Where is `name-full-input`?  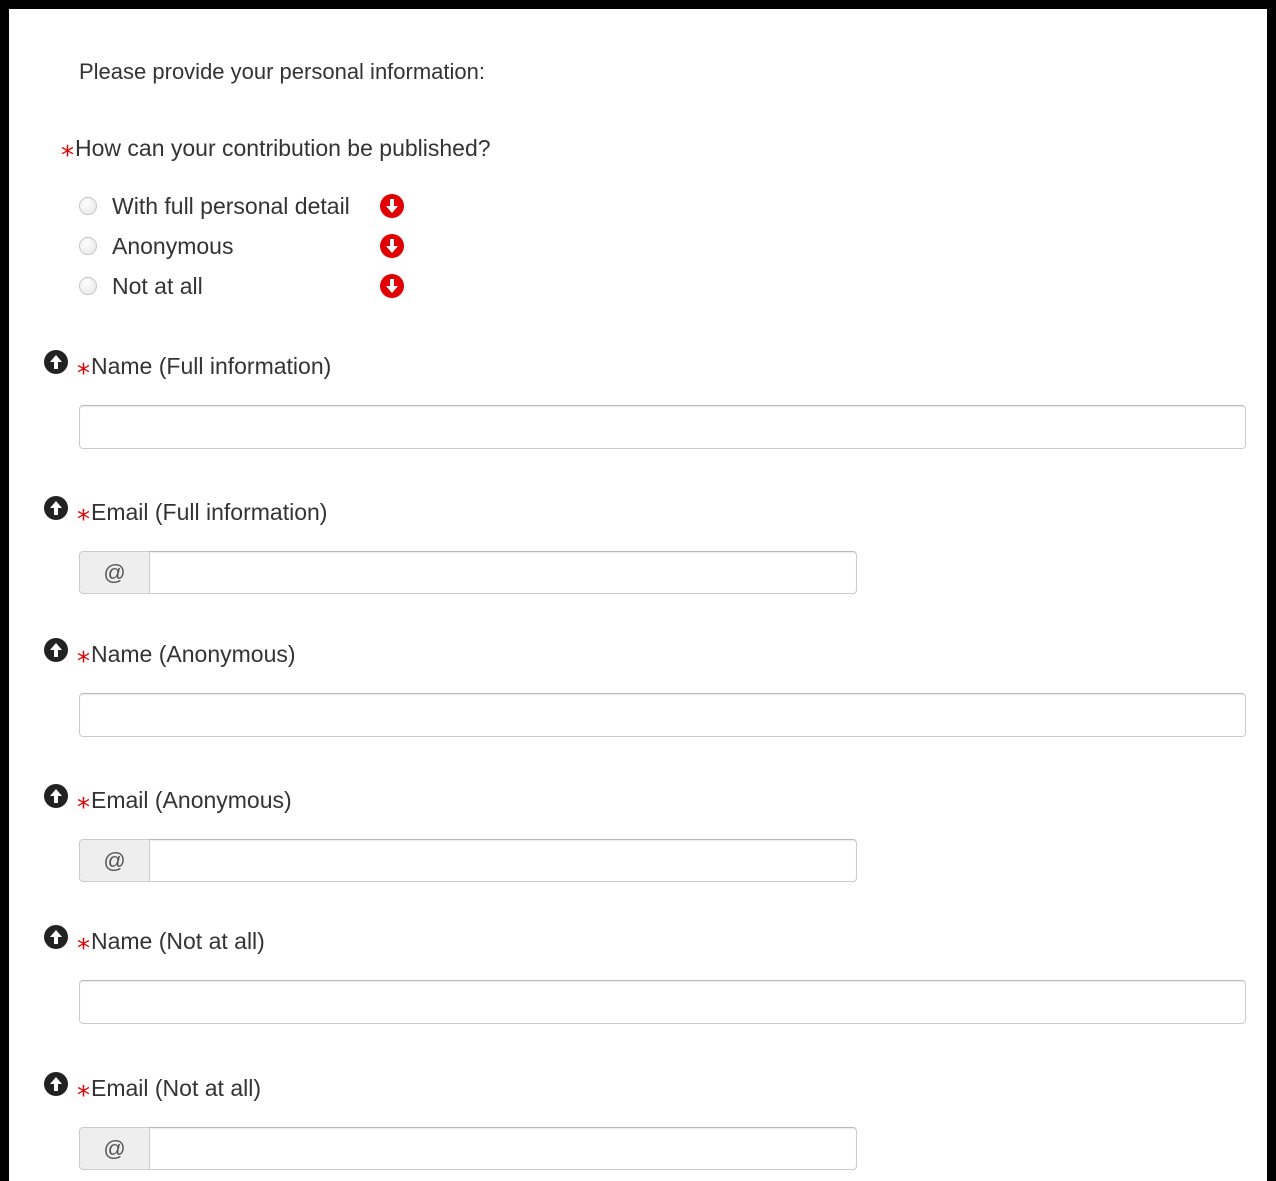 name-full-input is located at coordinates (662, 427).